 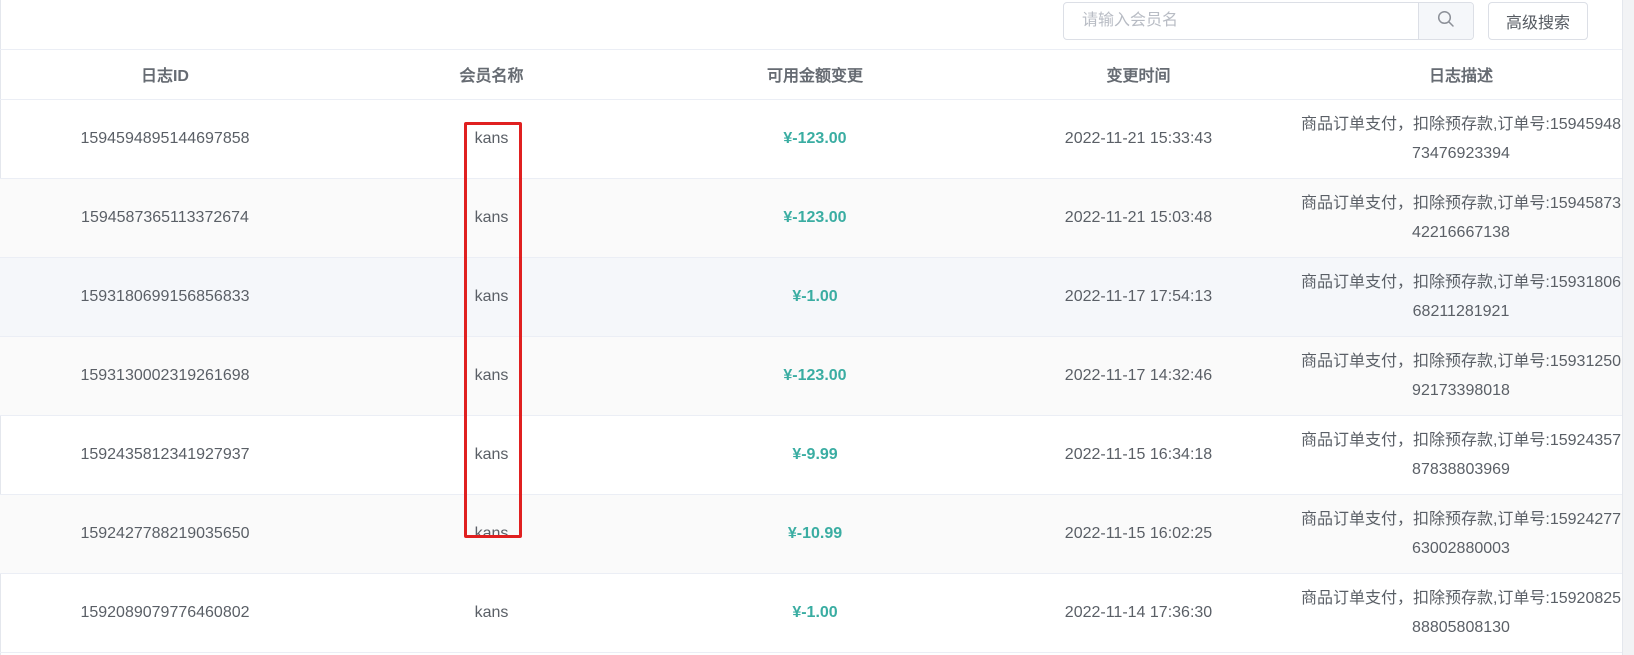 What do you see at coordinates (1538, 21) in the screenshot?
I see `advanced-search-button: 高级搜索` at bounding box center [1538, 21].